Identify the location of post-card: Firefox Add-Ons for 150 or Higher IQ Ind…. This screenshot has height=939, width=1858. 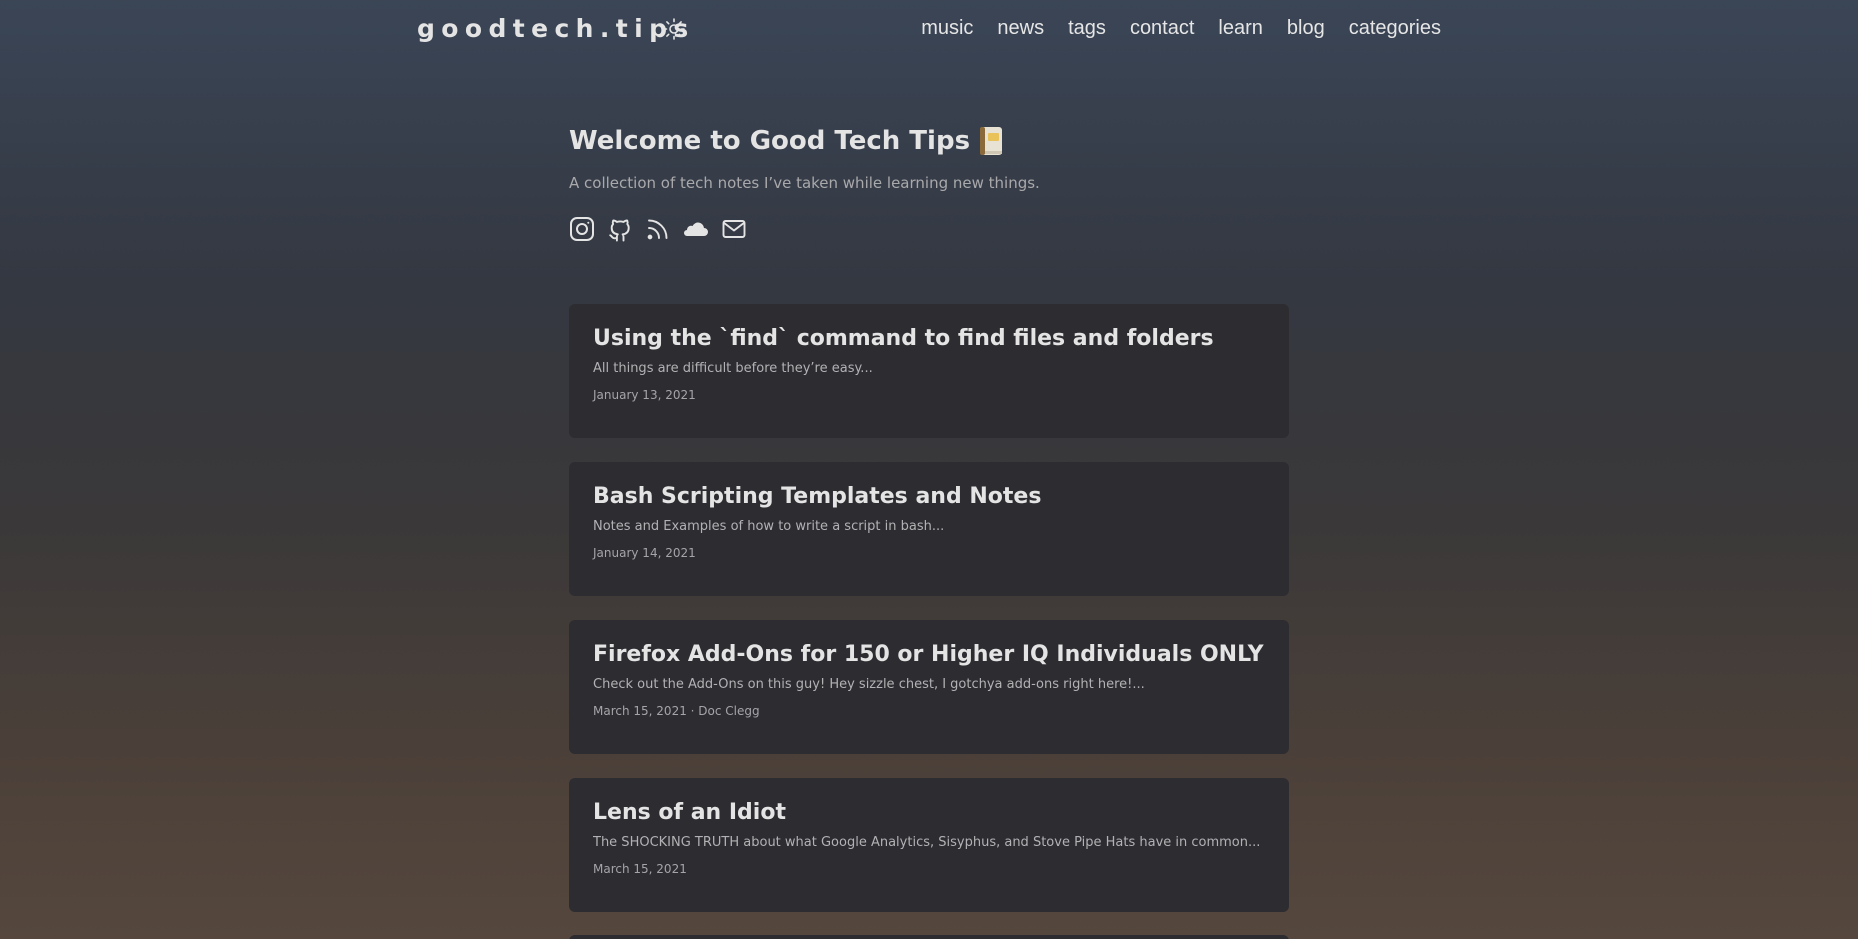
(929, 687).